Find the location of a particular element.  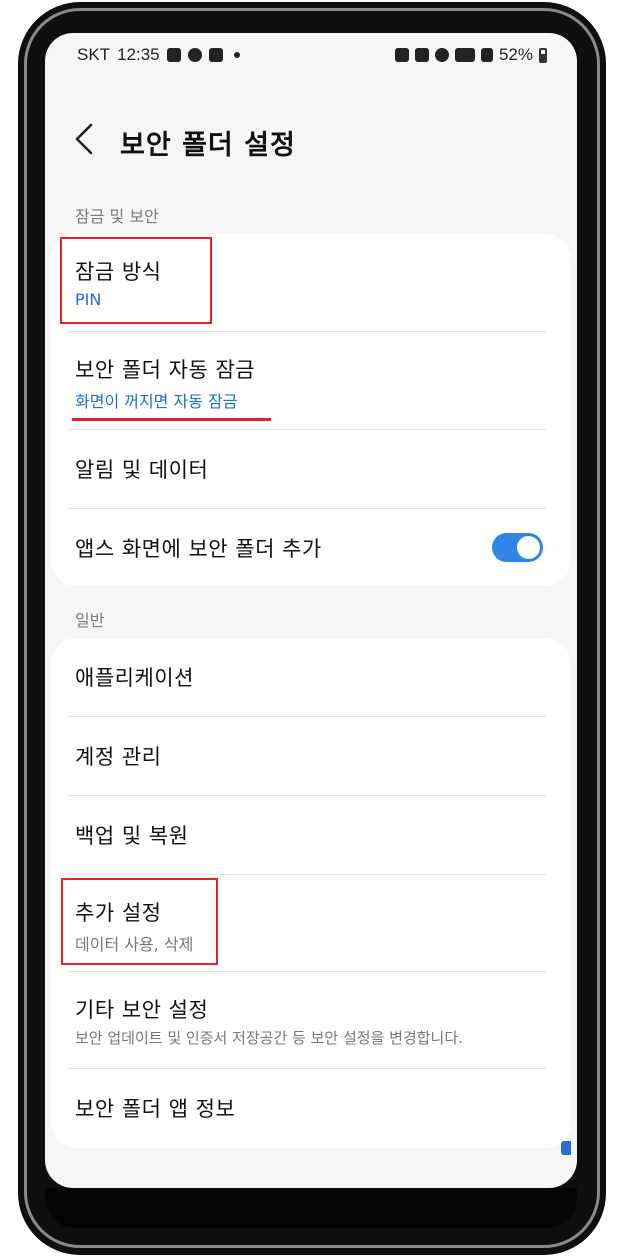

highlight-lock-type is located at coordinates (136, 280).